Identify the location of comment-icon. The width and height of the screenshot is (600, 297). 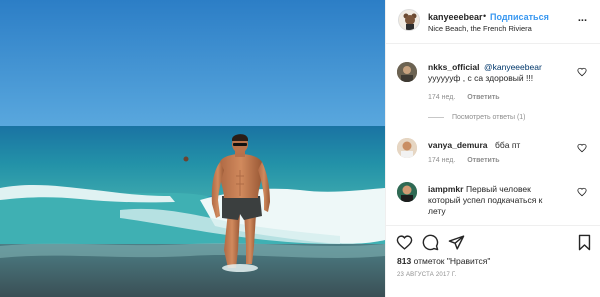
(430, 242).